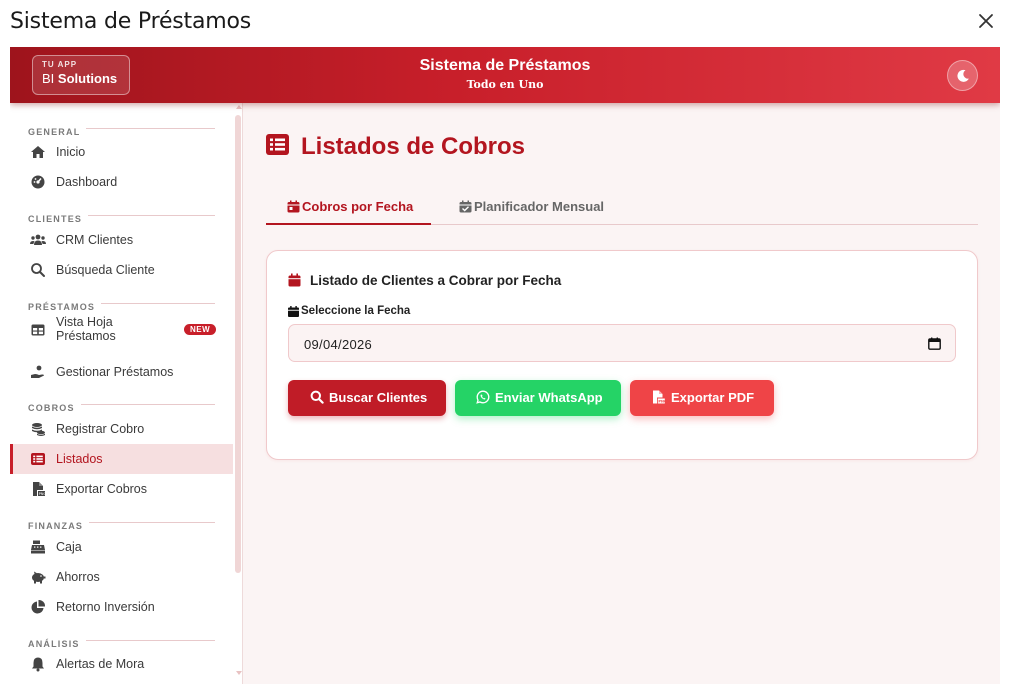 This screenshot has width=1017, height=684. I want to click on hand-coin-icon, so click(37, 371).